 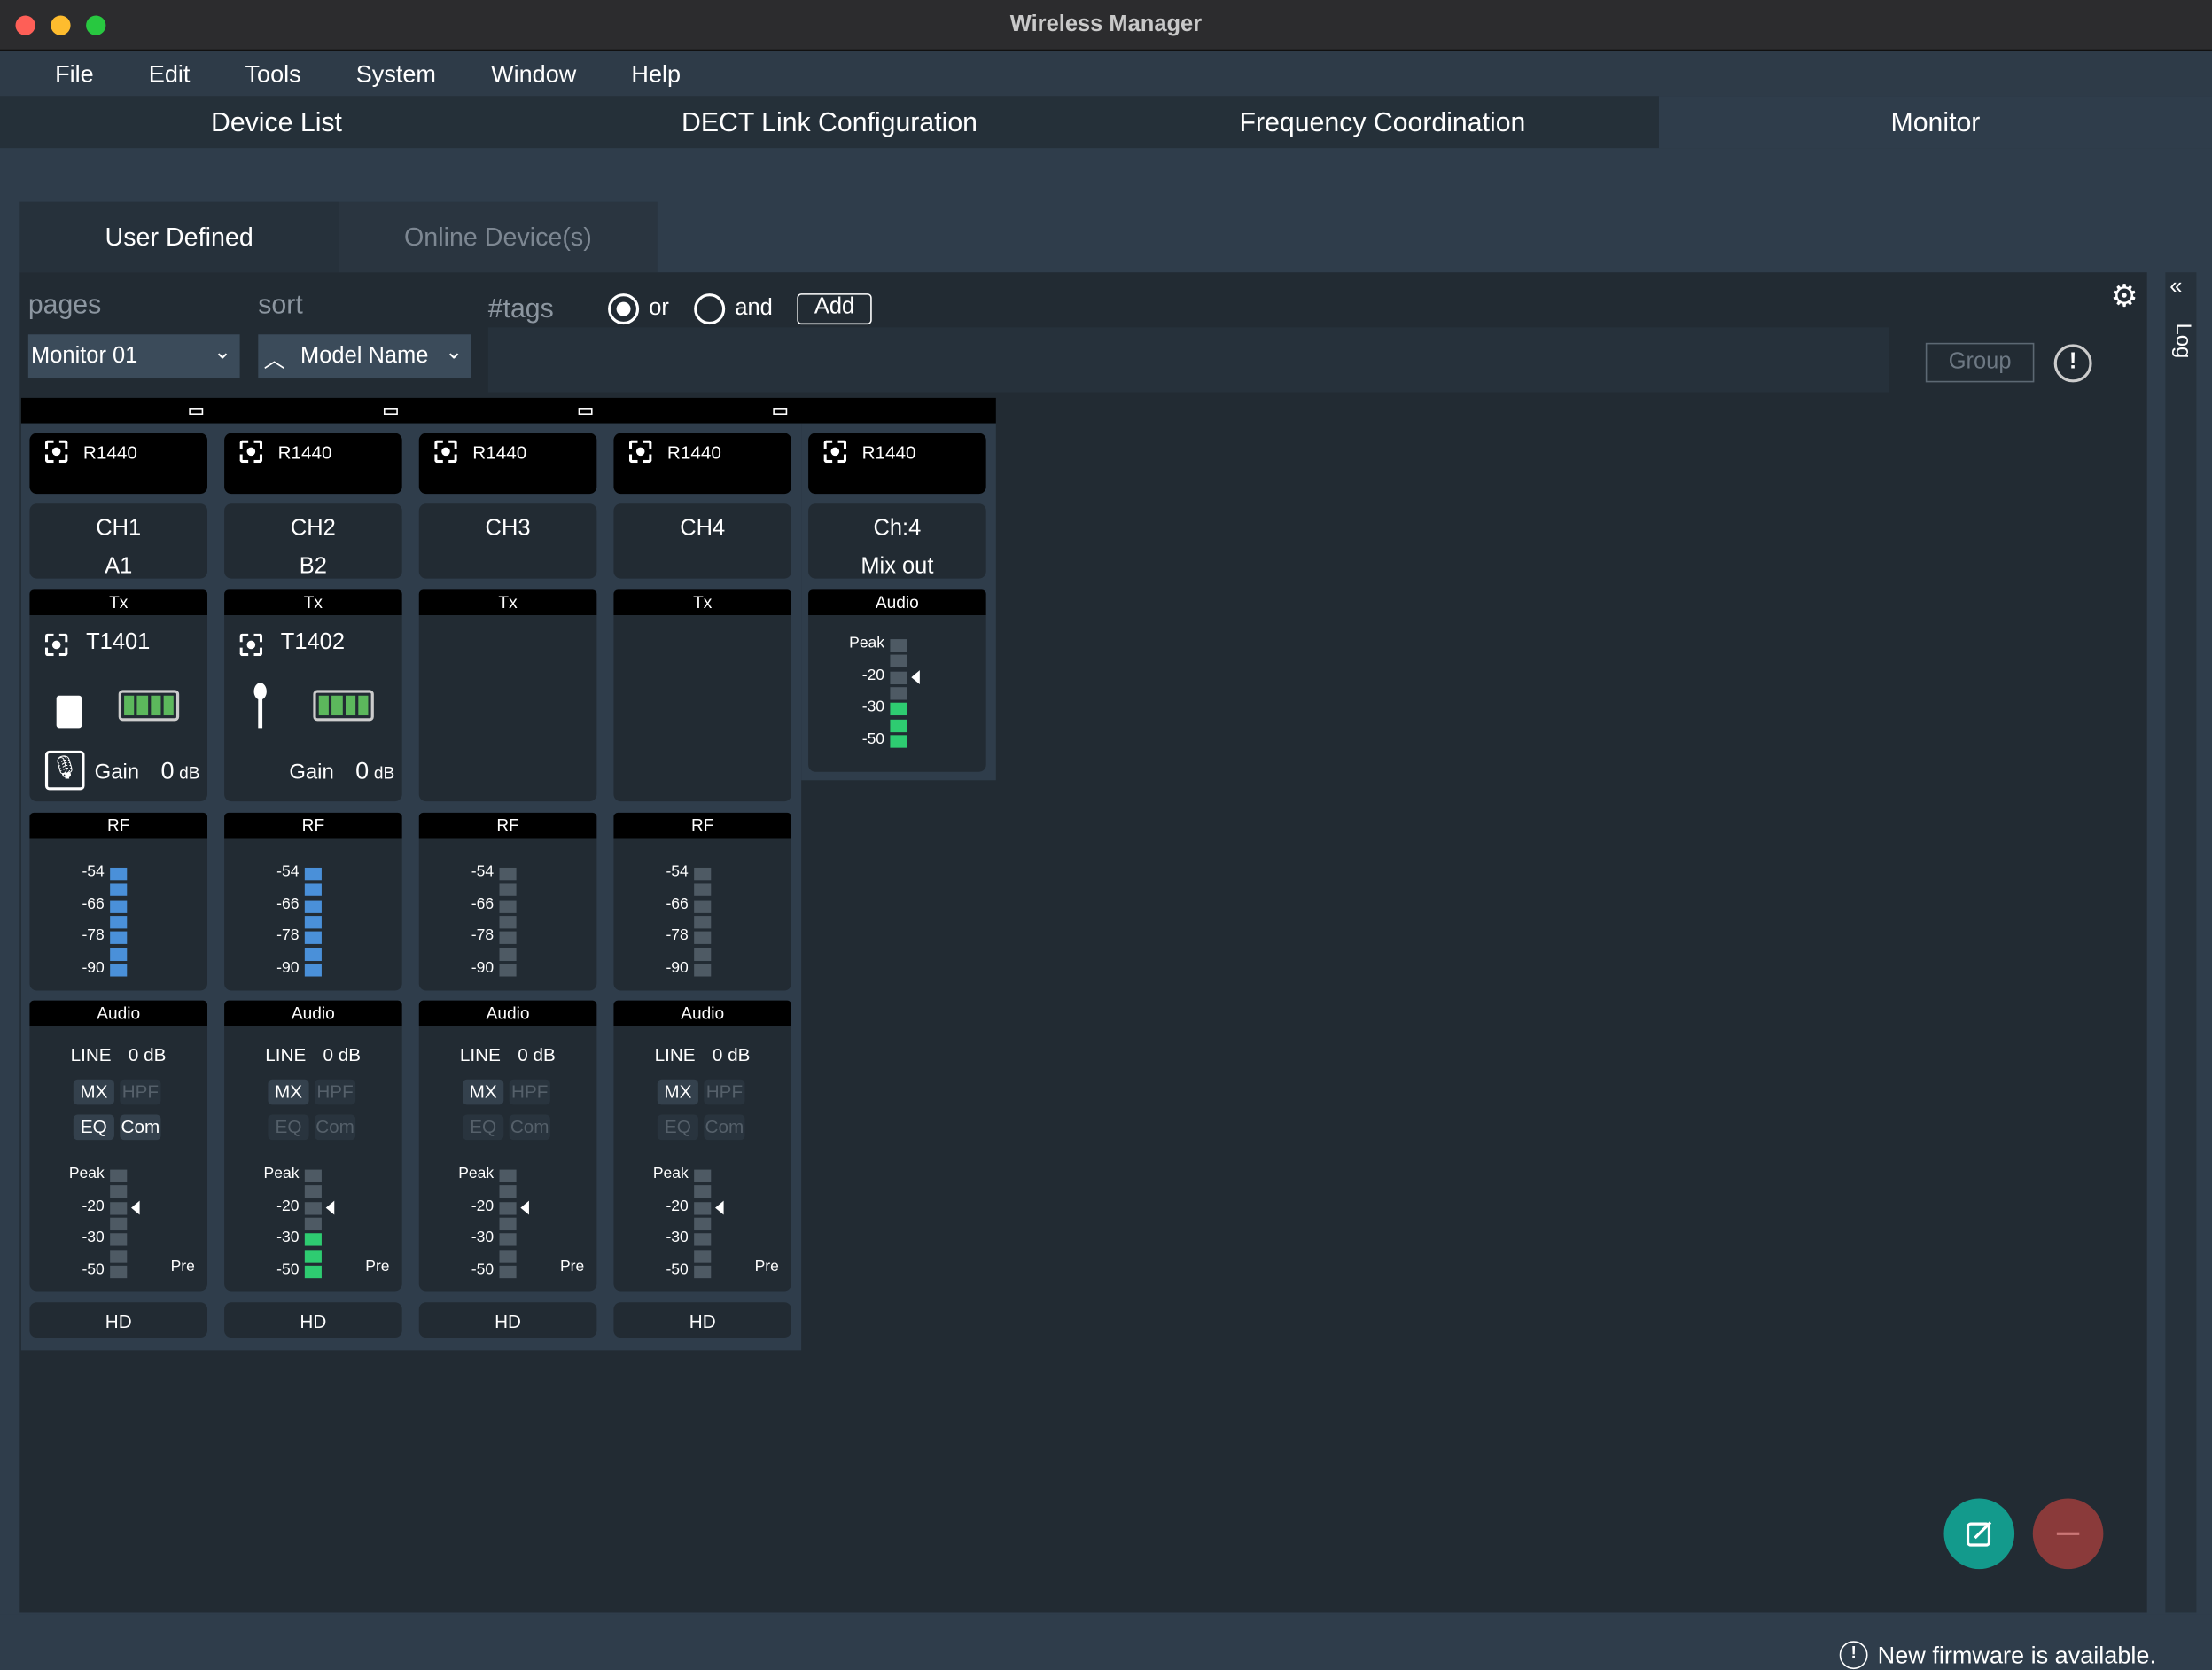 What do you see at coordinates (74, 78) in the screenshot?
I see `menu-file: File` at bounding box center [74, 78].